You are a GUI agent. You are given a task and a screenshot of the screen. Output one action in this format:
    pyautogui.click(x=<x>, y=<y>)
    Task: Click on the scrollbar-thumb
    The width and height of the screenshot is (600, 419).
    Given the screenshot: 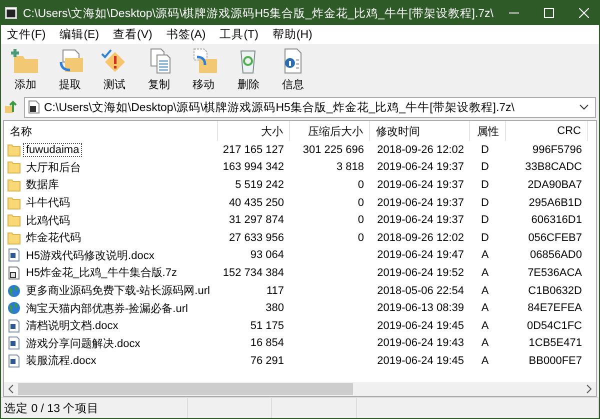 What is the action you would take?
    pyautogui.click(x=185, y=389)
    